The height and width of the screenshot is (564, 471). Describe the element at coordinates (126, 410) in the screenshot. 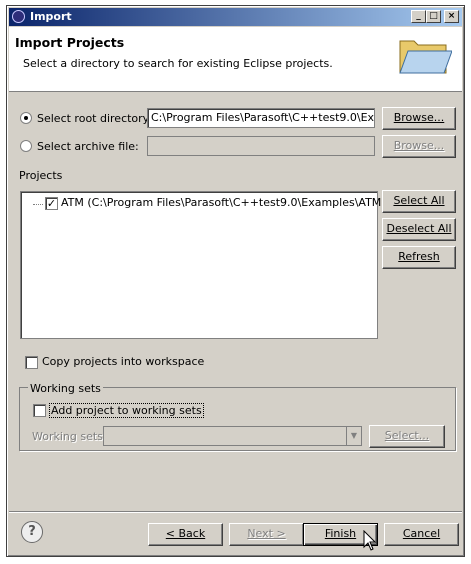

I see `add-to-working-sets-label: Add project to working sets` at that location.